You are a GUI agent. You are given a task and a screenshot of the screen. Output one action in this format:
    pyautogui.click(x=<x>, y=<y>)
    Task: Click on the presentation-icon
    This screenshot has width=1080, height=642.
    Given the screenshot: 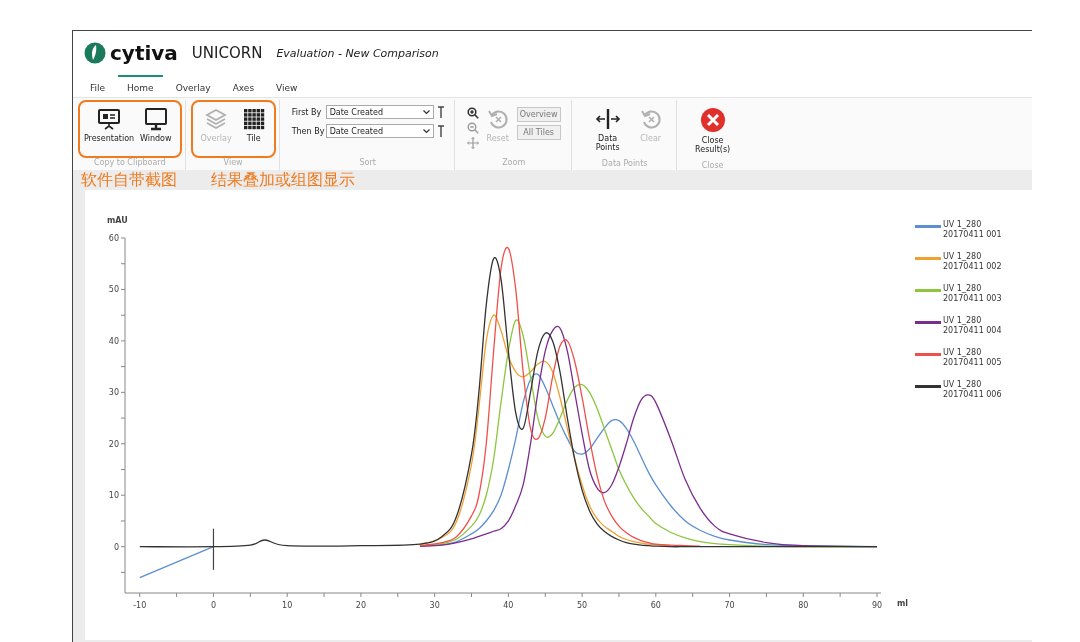 What is the action you would take?
    pyautogui.click(x=109, y=119)
    